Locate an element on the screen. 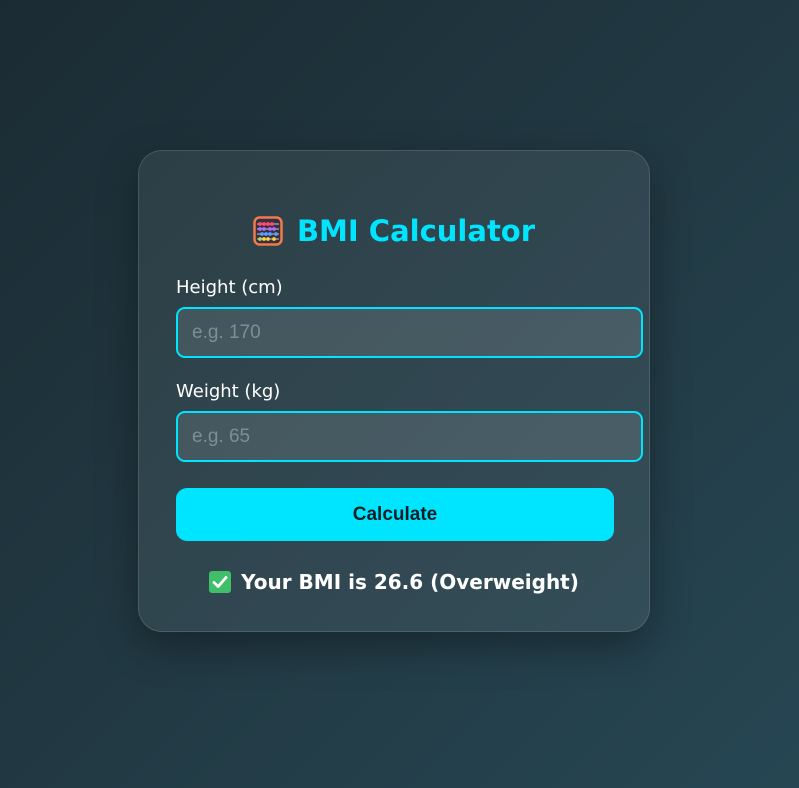 The width and height of the screenshot is (799, 788). check-mark-icon is located at coordinates (220, 582).